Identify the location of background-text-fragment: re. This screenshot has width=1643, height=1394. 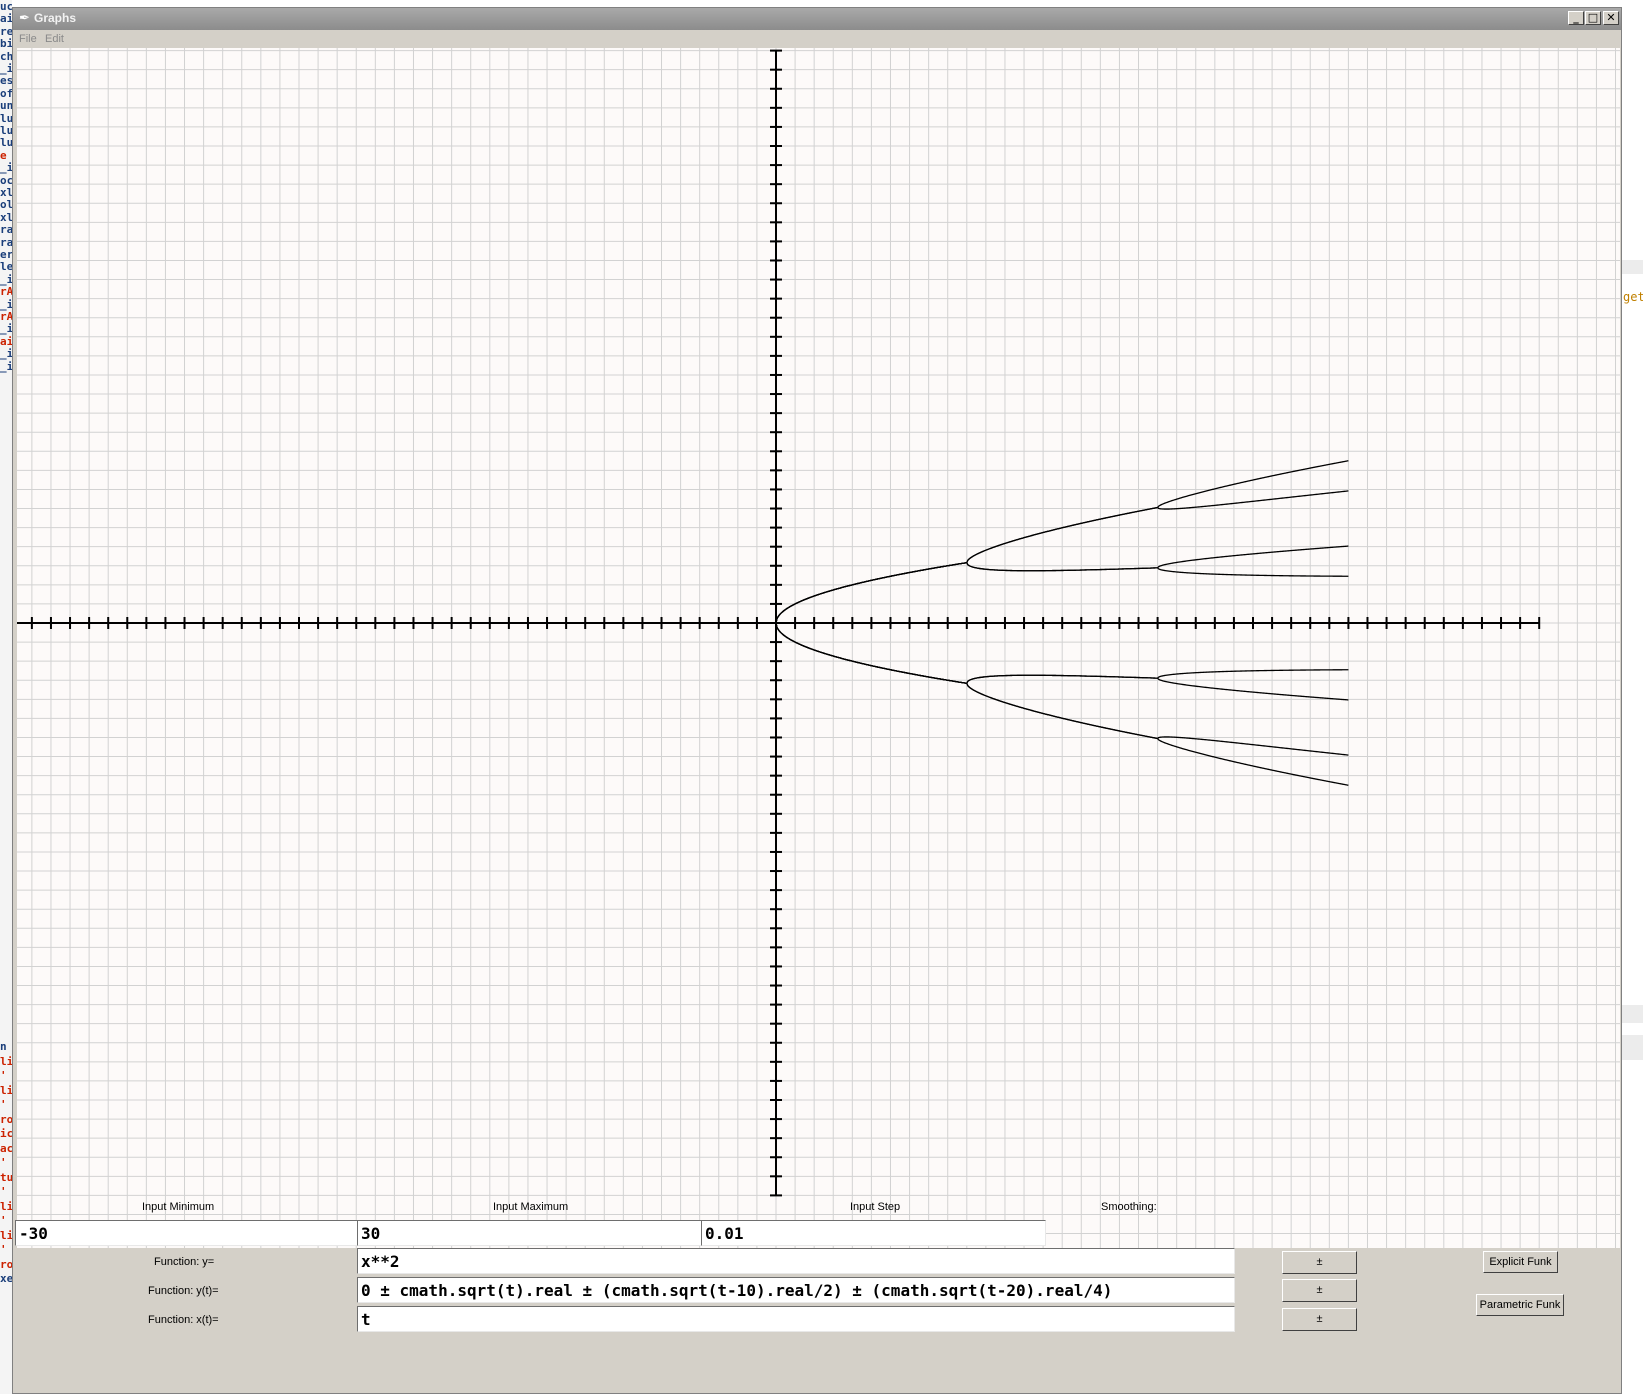
(6, 31).